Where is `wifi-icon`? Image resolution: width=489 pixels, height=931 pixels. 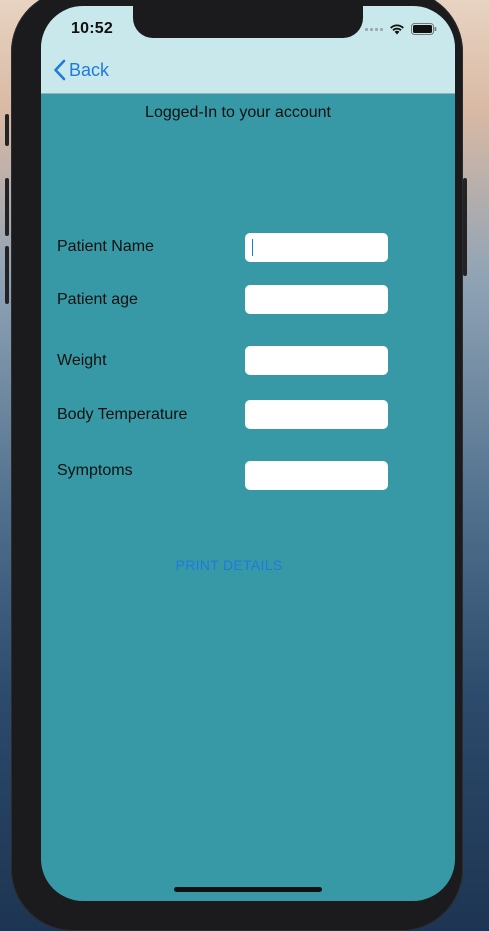 wifi-icon is located at coordinates (397, 29).